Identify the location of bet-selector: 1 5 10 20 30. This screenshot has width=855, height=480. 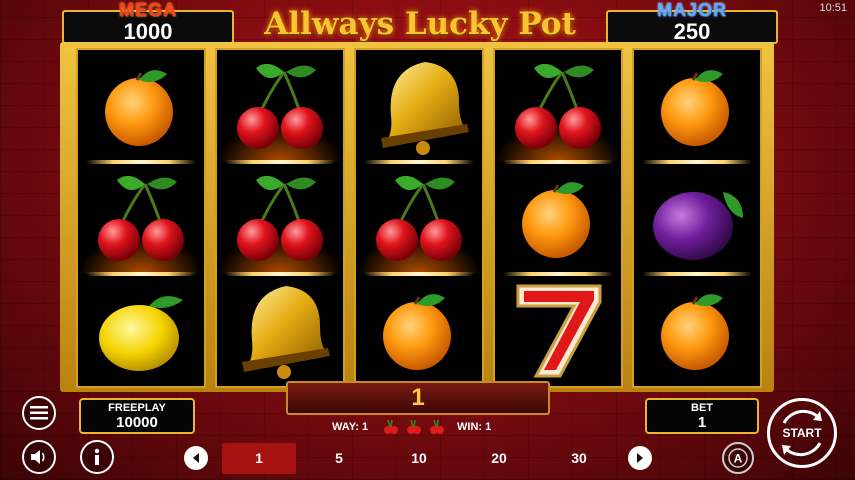
(420, 458).